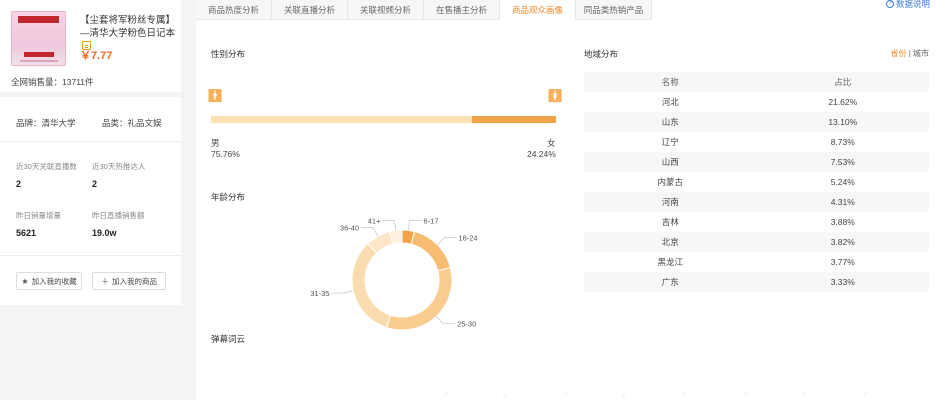 The image size is (950, 400). I want to click on stat-value: 19.0w, so click(104, 233).